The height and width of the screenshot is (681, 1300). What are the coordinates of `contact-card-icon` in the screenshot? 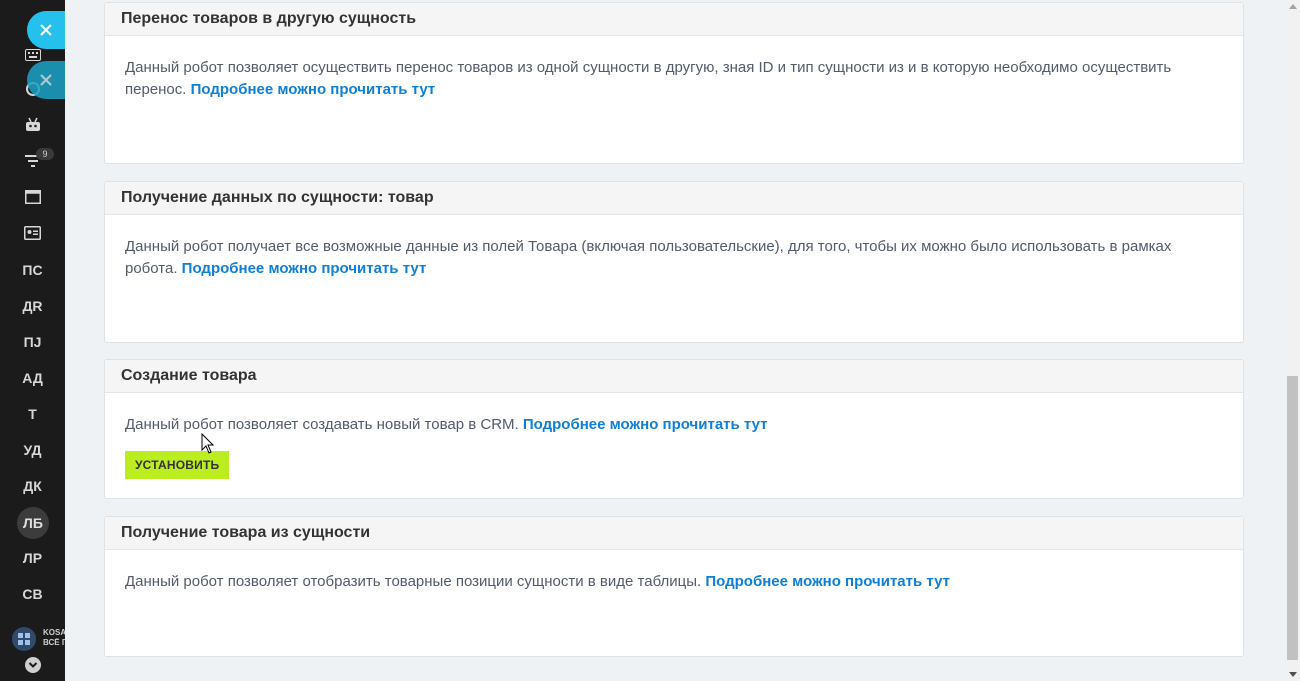 It's located at (32, 233).